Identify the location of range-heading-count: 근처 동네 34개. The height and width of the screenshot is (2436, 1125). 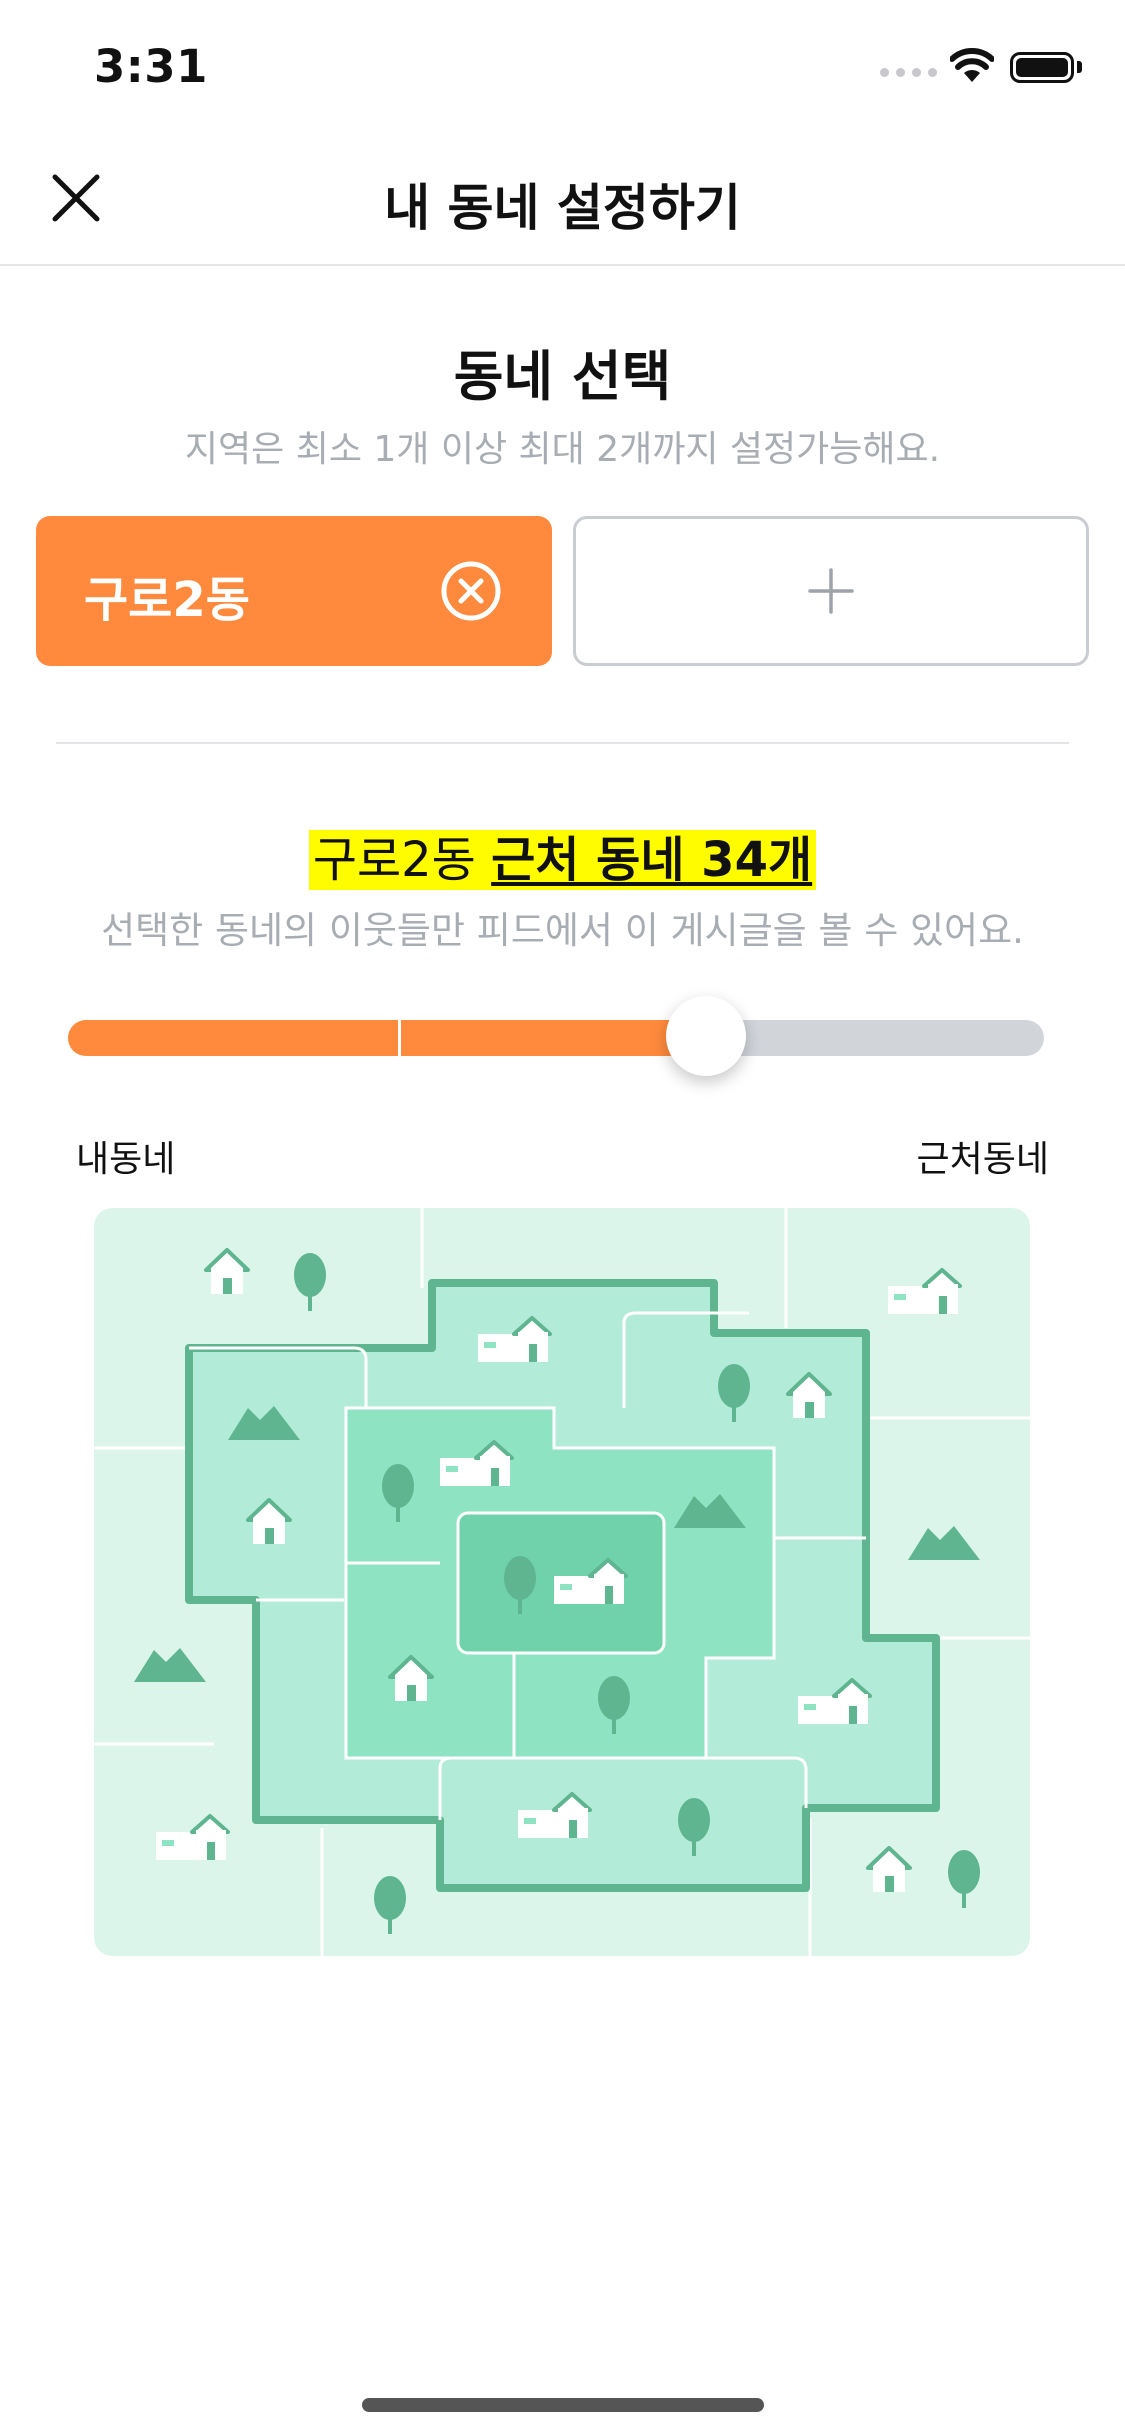
(652, 860).